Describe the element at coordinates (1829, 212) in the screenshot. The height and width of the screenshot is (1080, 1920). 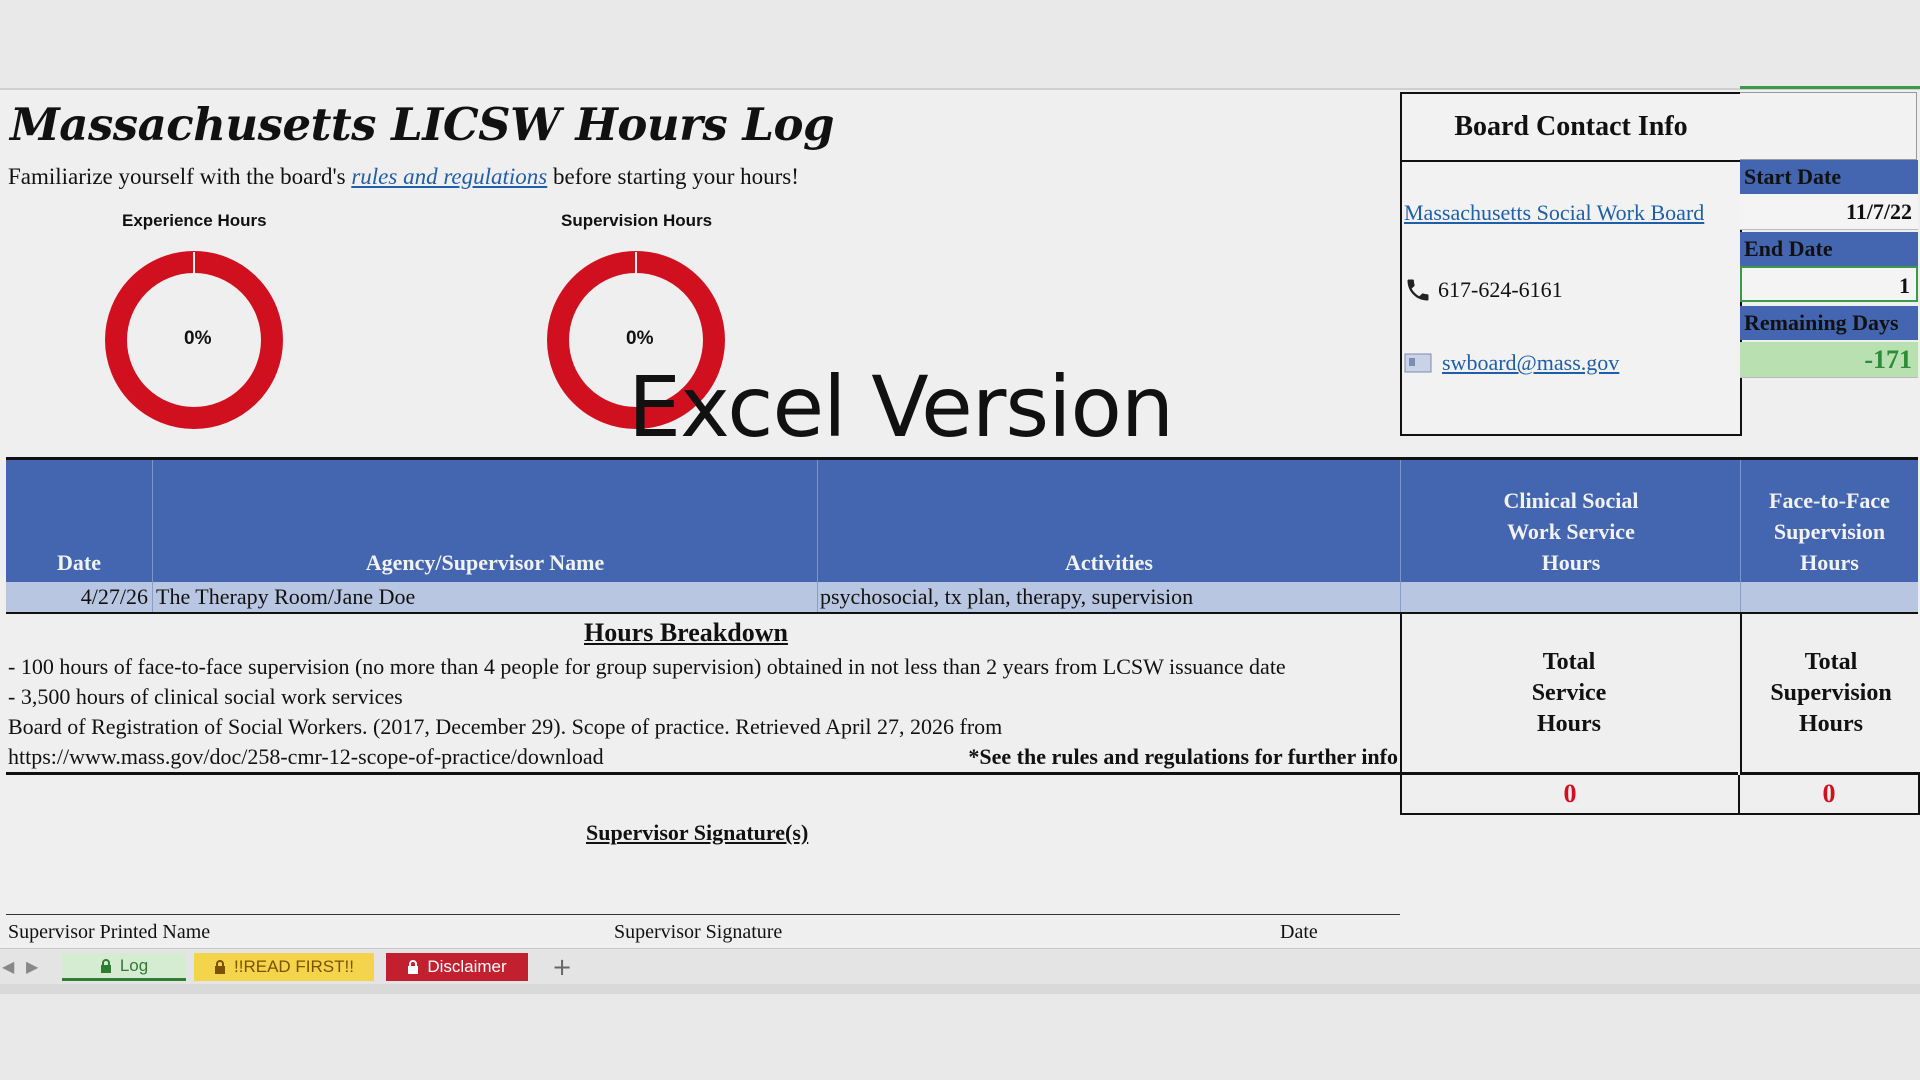
I see `start-date-value: 11/7/22` at that location.